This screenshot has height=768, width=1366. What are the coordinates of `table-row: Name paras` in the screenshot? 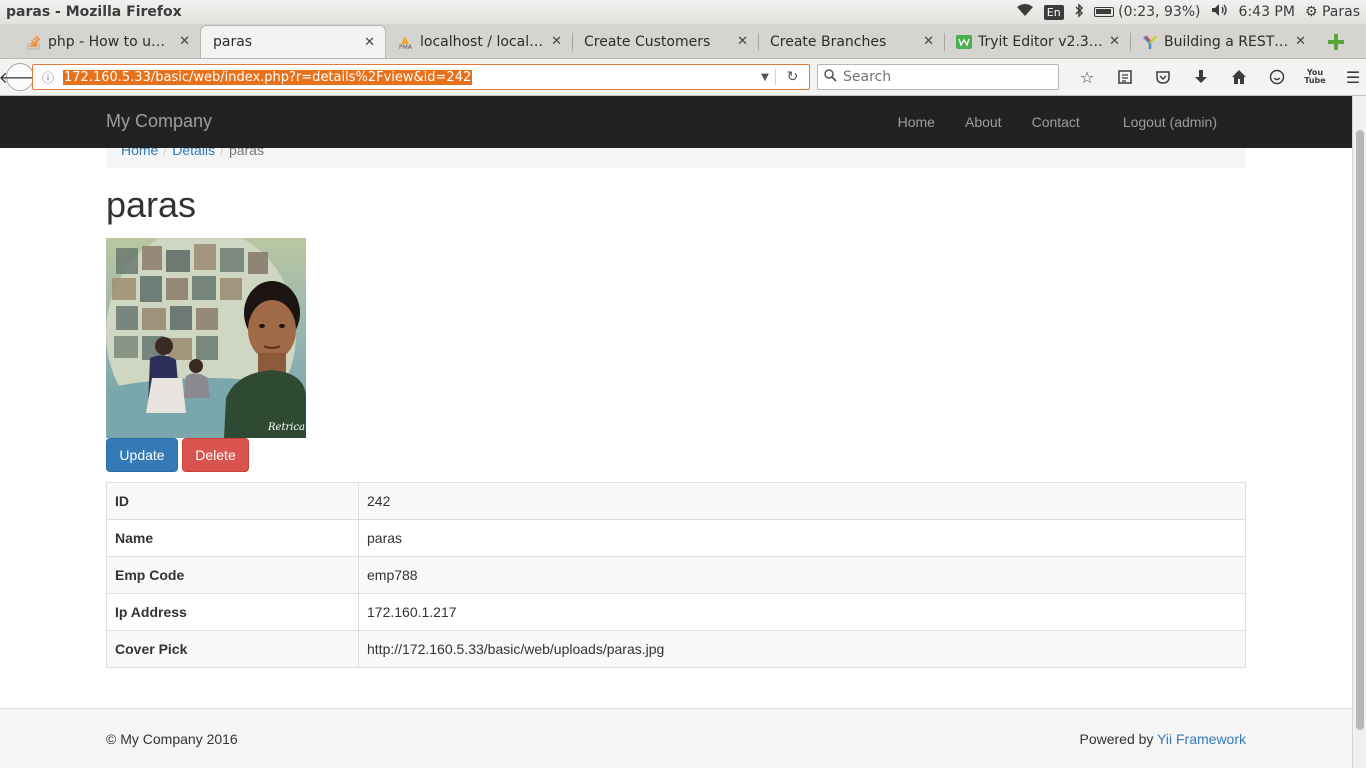 It's located at (676, 538).